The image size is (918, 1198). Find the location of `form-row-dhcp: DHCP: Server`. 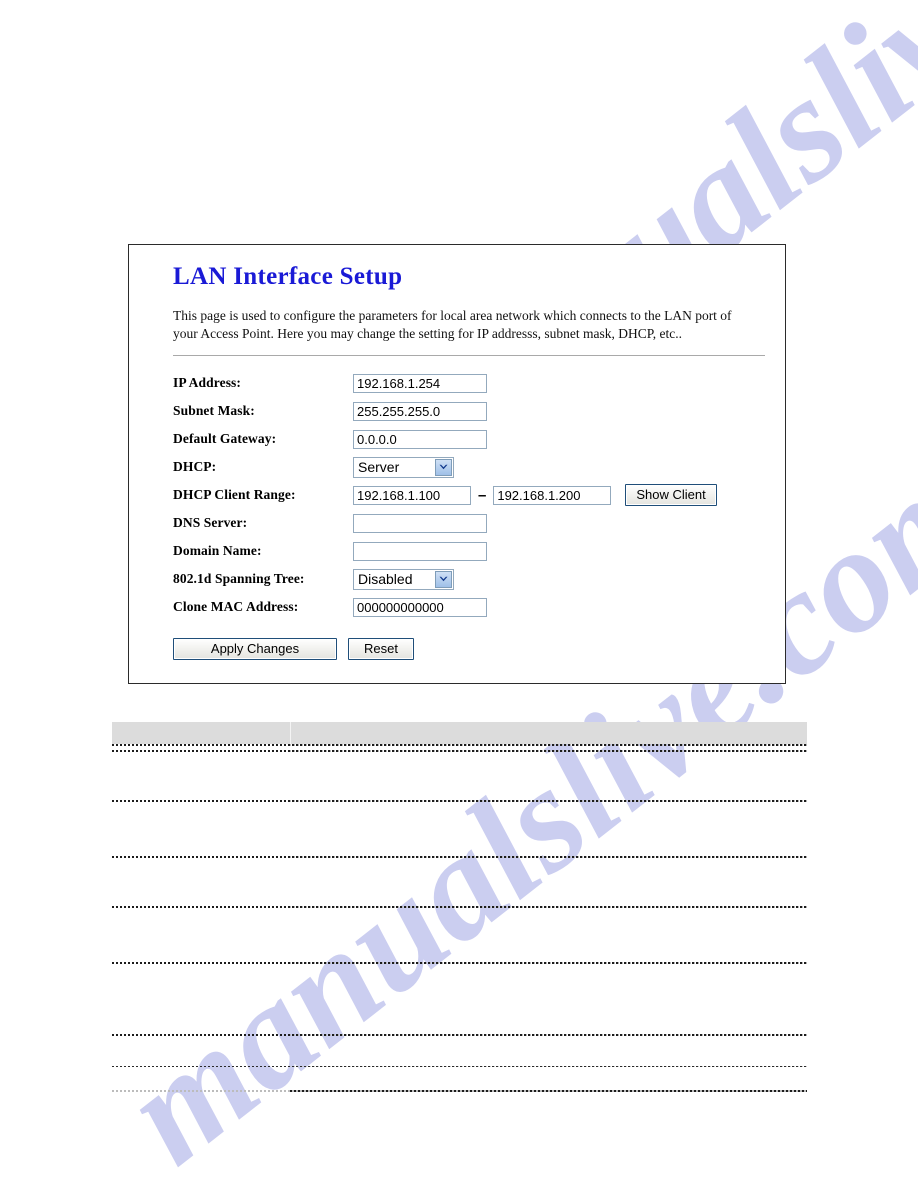

form-row-dhcp: DHCP: Server is located at coordinates (467, 467).